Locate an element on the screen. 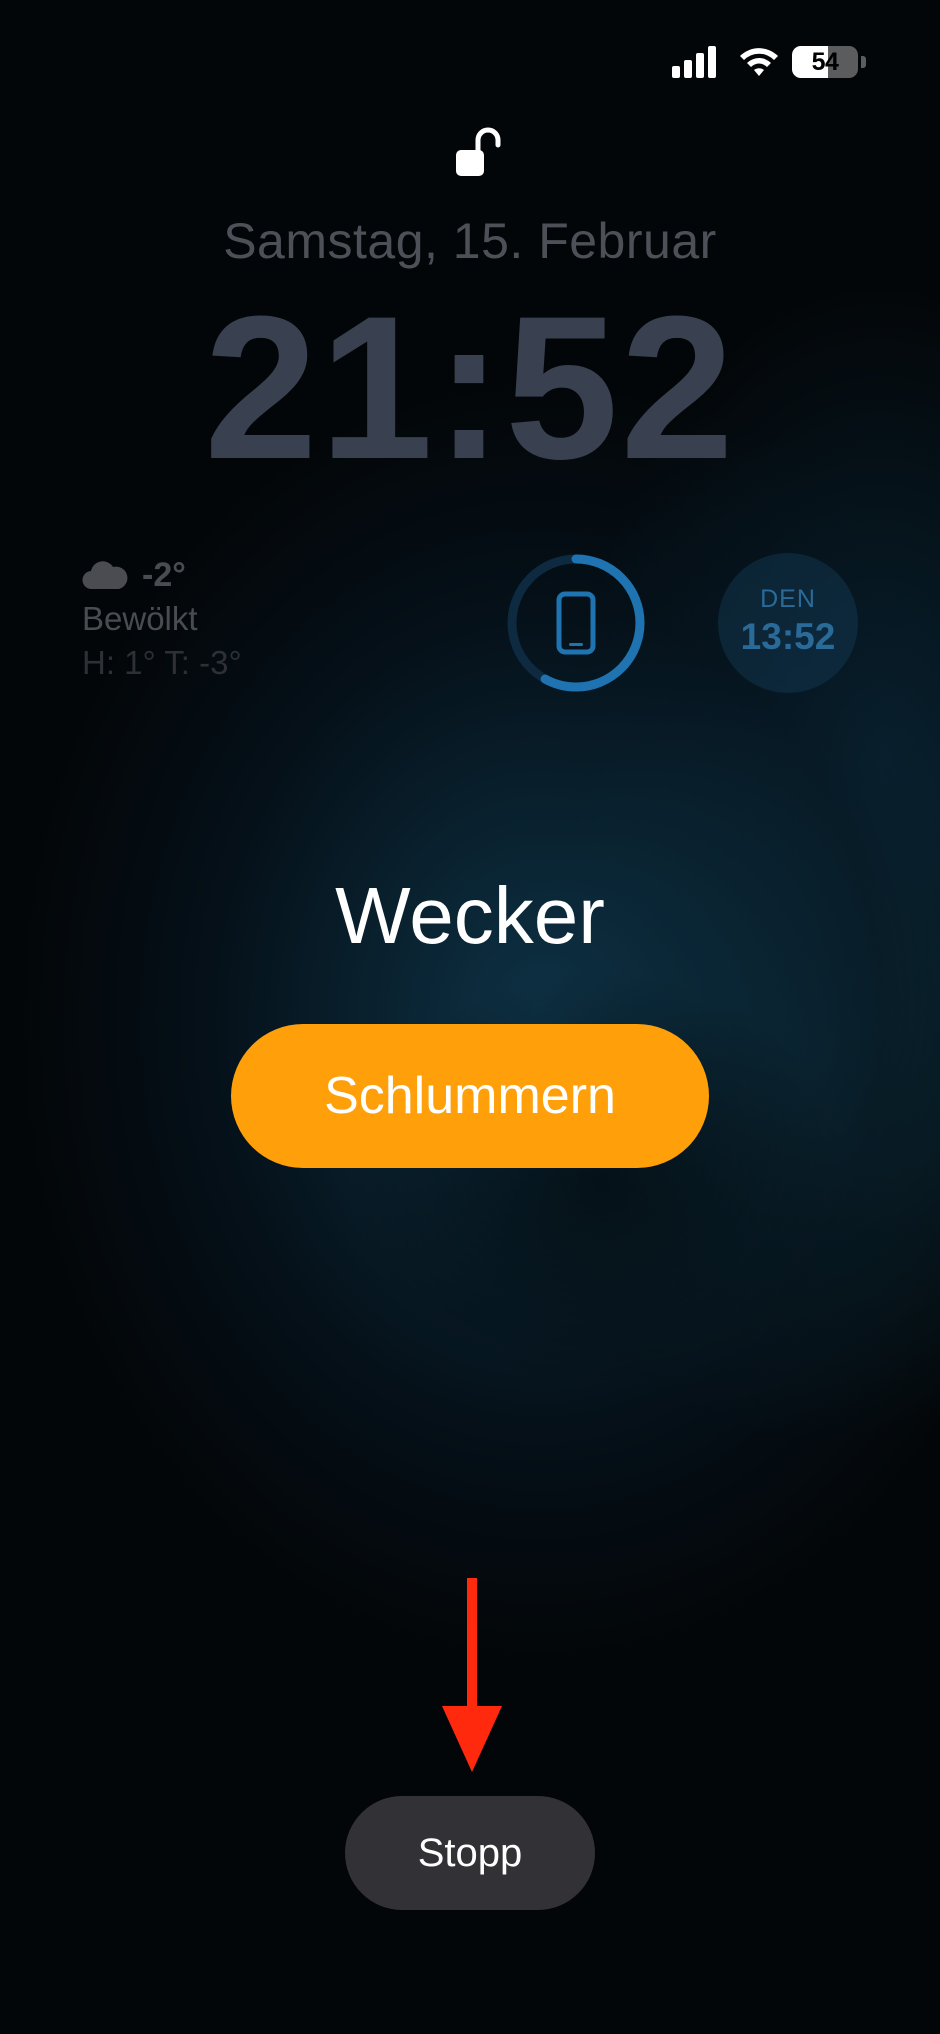 This screenshot has height=2034, width=940. unlocked-padlock-icon is located at coordinates (478, 151).